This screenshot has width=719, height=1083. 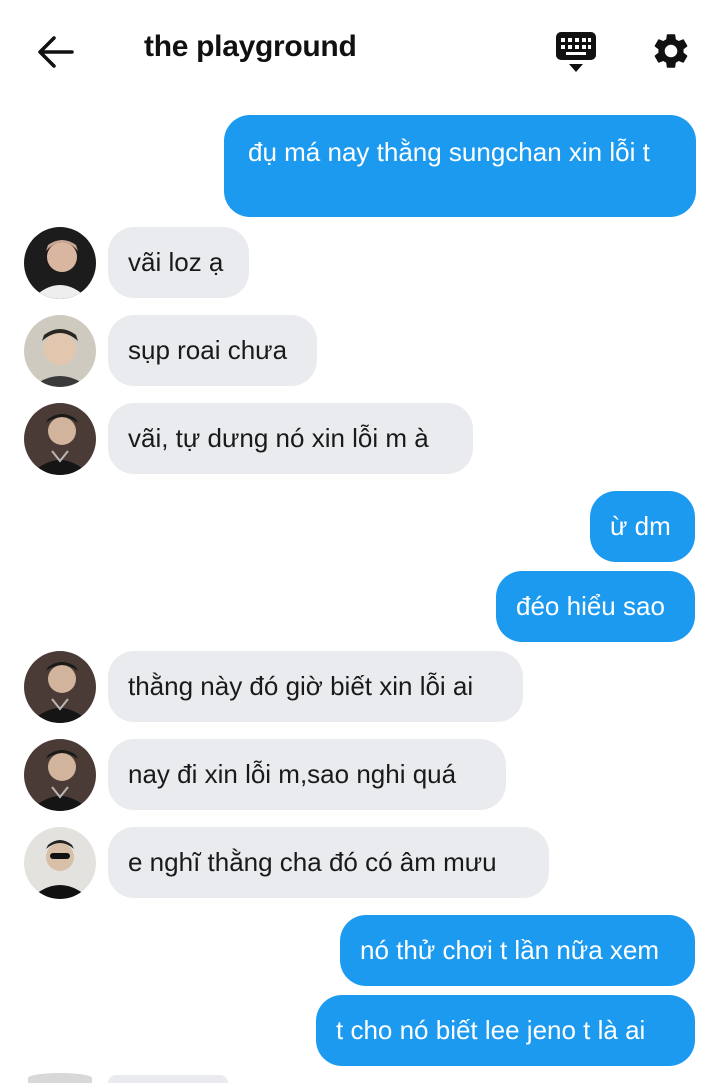 I want to click on message-text: nay đi xin lỗi m,sao nghi quá, so click(x=292, y=774).